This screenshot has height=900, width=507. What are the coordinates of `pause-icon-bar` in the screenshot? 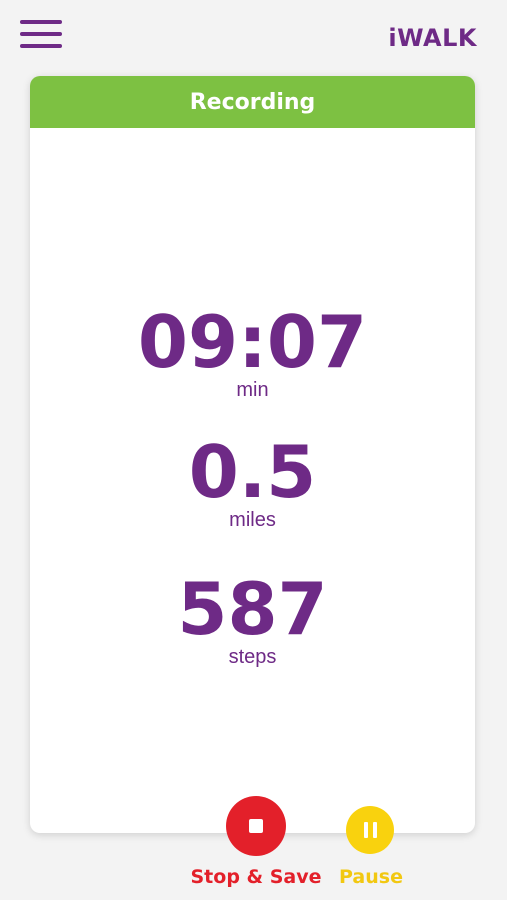 It's located at (374, 830).